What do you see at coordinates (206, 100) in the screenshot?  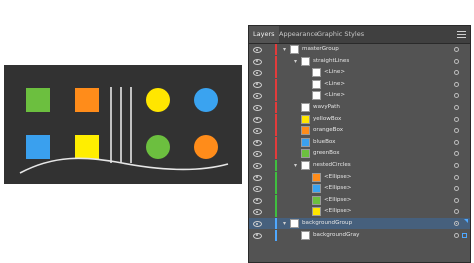 I see `blue-ellipse` at bounding box center [206, 100].